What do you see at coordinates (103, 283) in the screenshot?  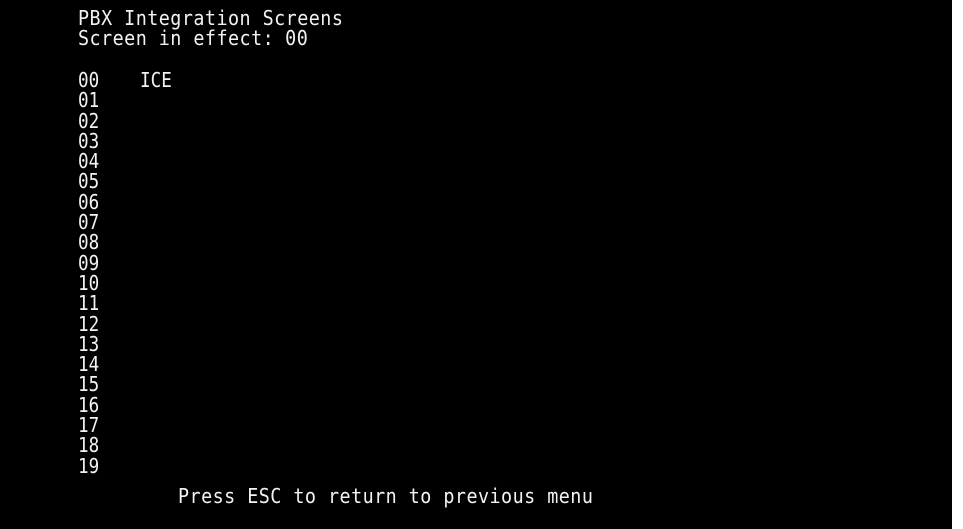 I see `screen-list-item: 10` at bounding box center [103, 283].